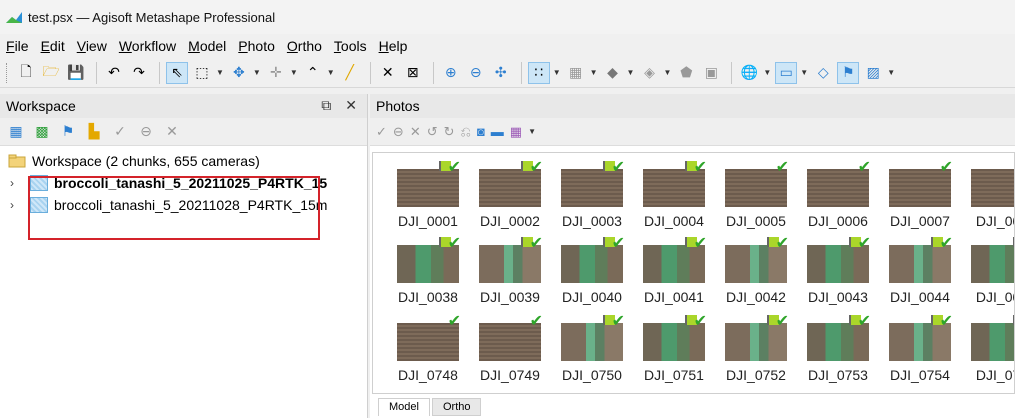  I want to click on photo-item: ✔ DJI_0043, so click(838, 270).